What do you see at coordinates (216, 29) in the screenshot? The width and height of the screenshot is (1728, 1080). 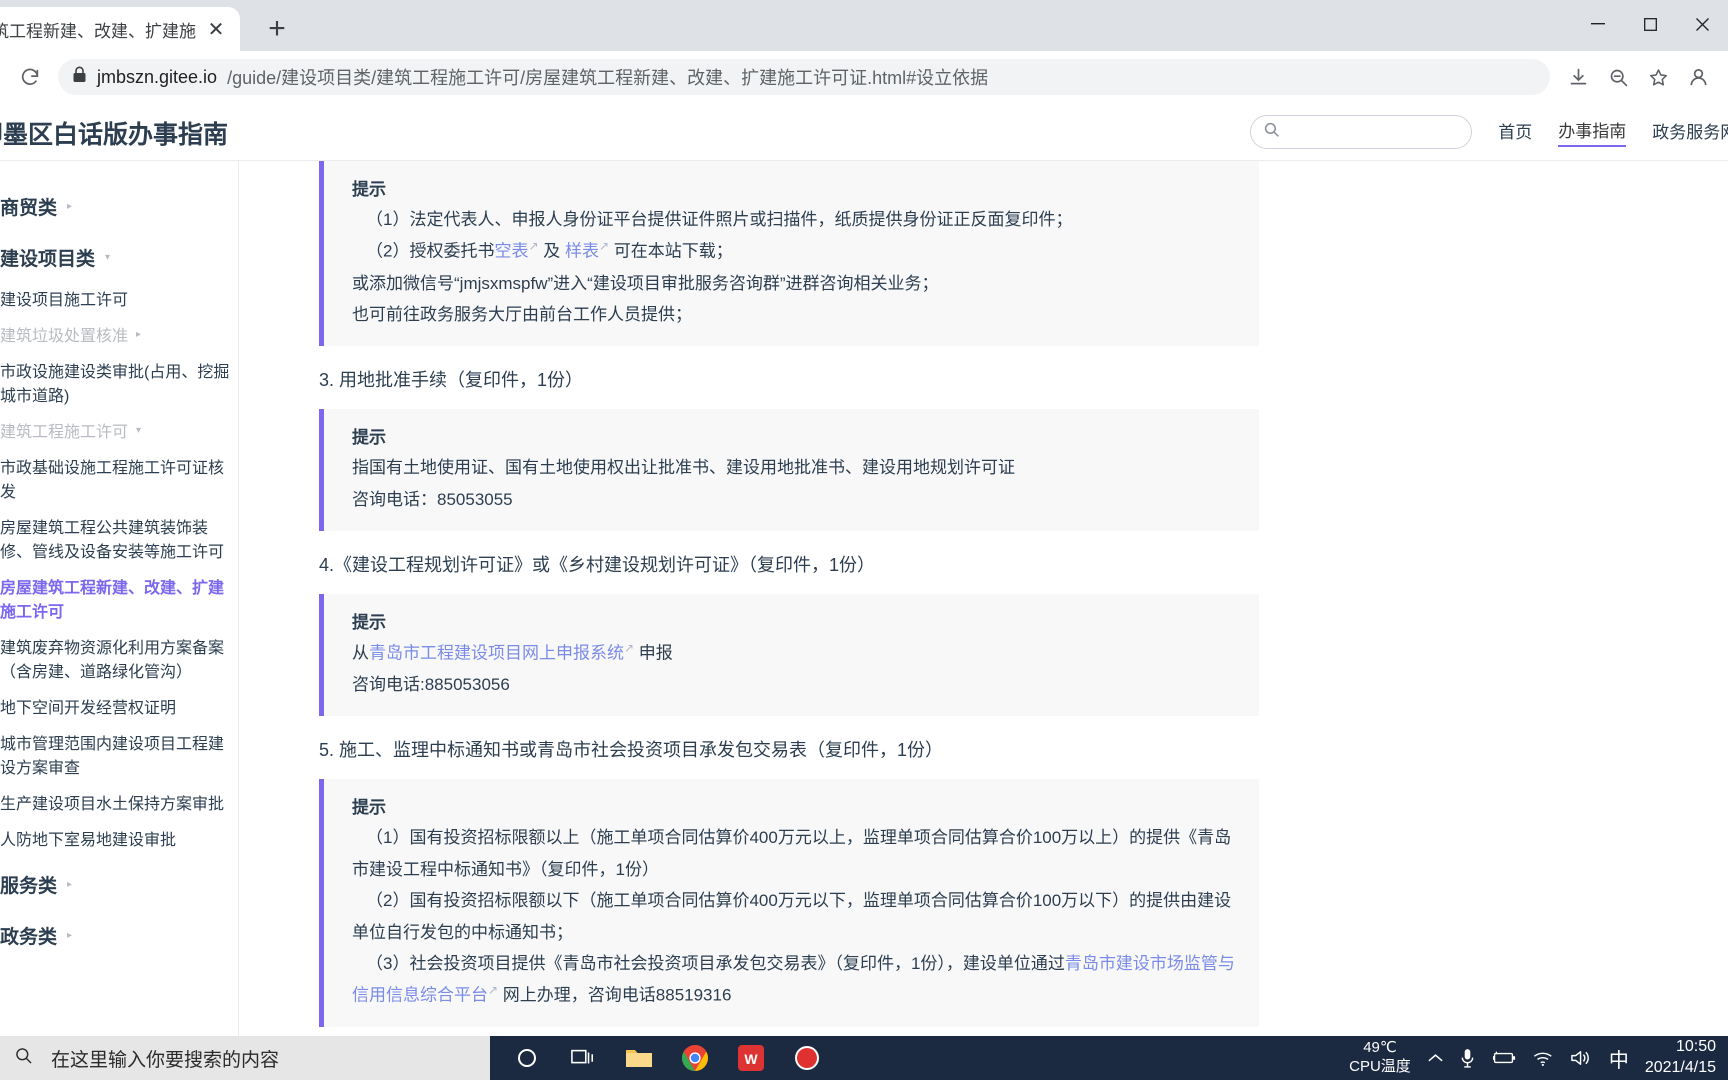 I see `close-icon: ✕` at bounding box center [216, 29].